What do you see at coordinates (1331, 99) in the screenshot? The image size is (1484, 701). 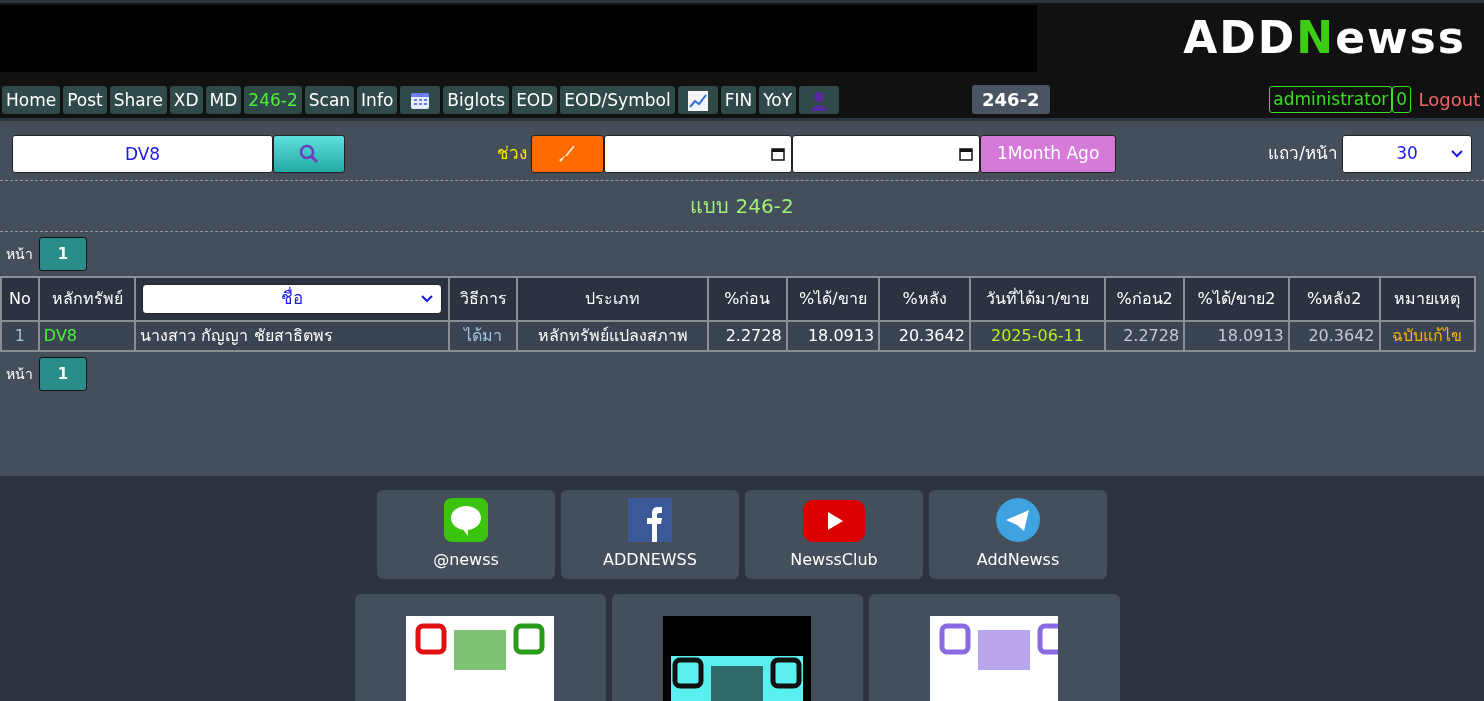 I see `username-label: administrator` at bounding box center [1331, 99].